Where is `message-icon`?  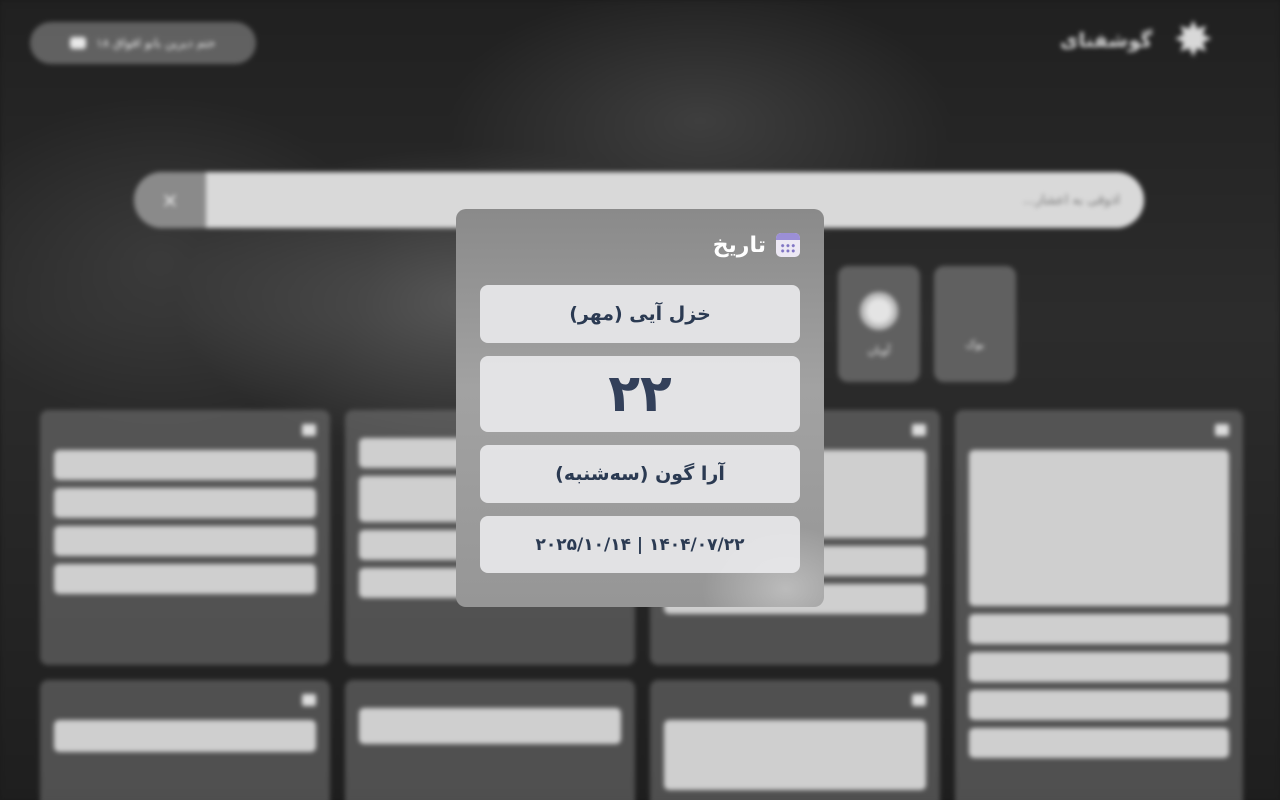
message-icon is located at coordinates (78, 43).